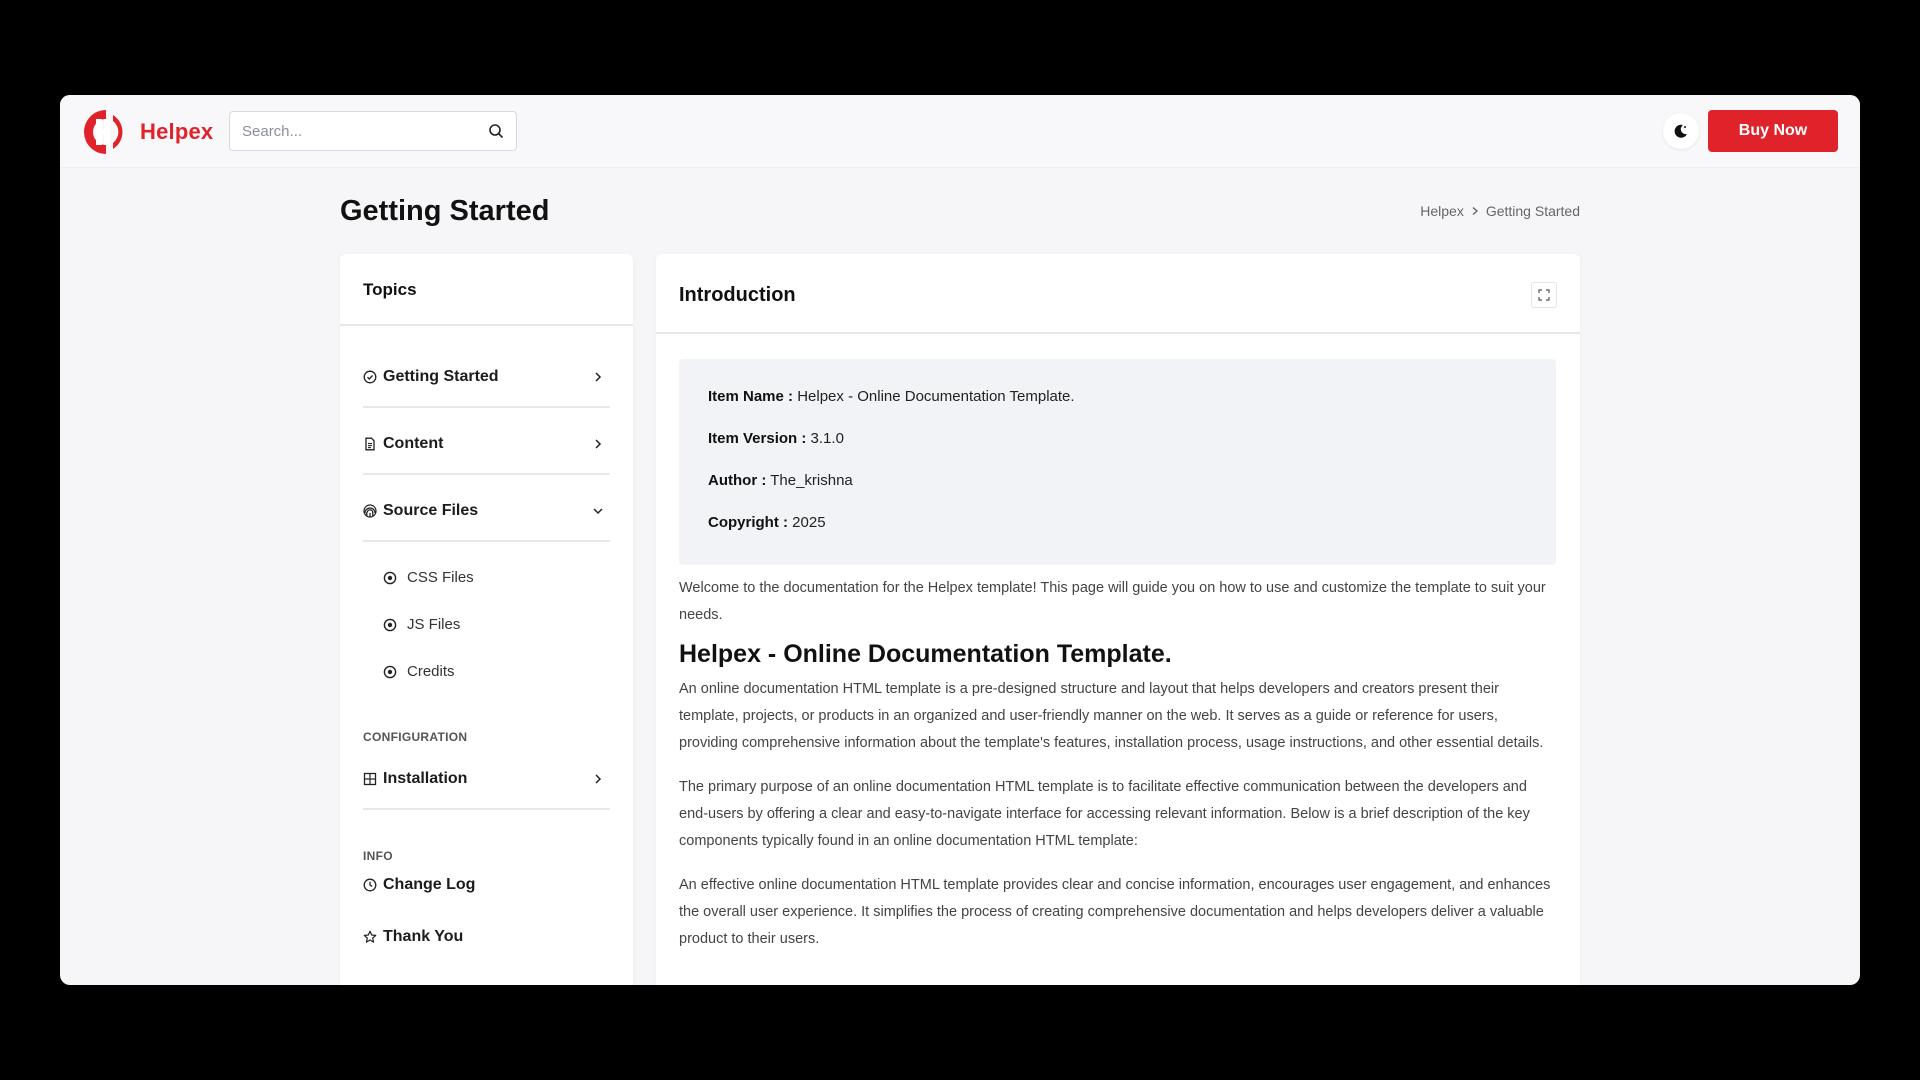 This screenshot has width=1920, height=1080. What do you see at coordinates (370, 936) in the screenshot?
I see `star-icon` at bounding box center [370, 936].